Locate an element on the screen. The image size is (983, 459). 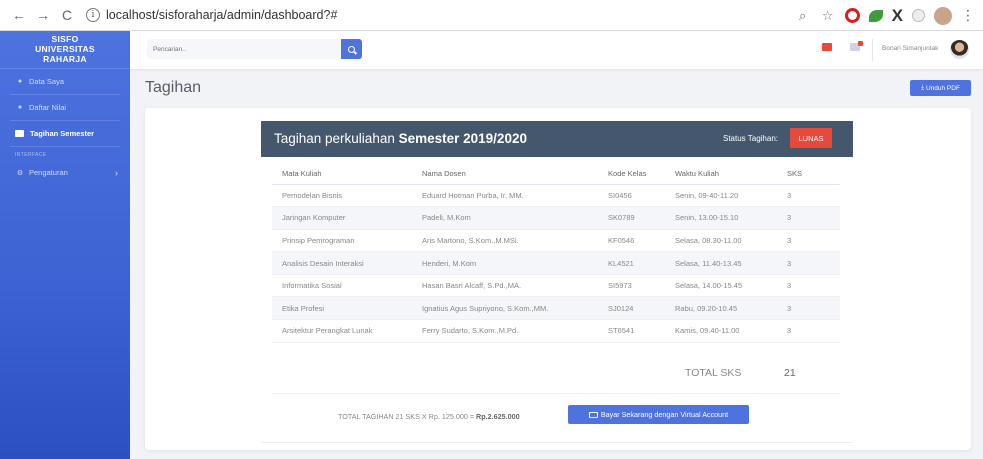
table-cell: SK0789 is located at coordinates (631, 218).